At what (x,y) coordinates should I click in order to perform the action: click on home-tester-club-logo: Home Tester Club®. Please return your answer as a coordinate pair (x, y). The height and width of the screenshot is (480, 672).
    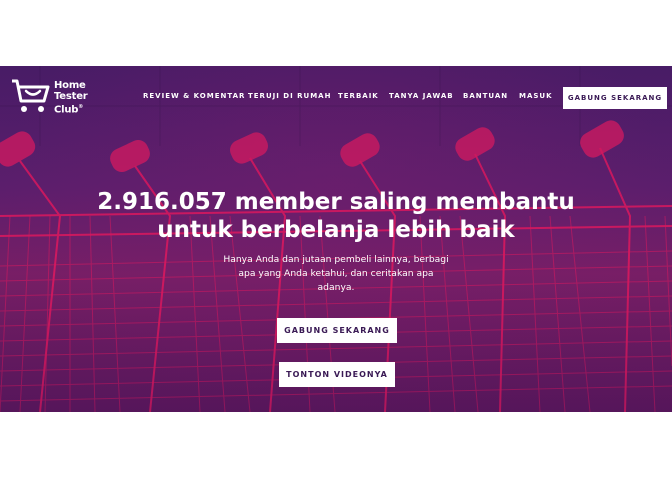
    Looking at the image, I should click on (60, 98).